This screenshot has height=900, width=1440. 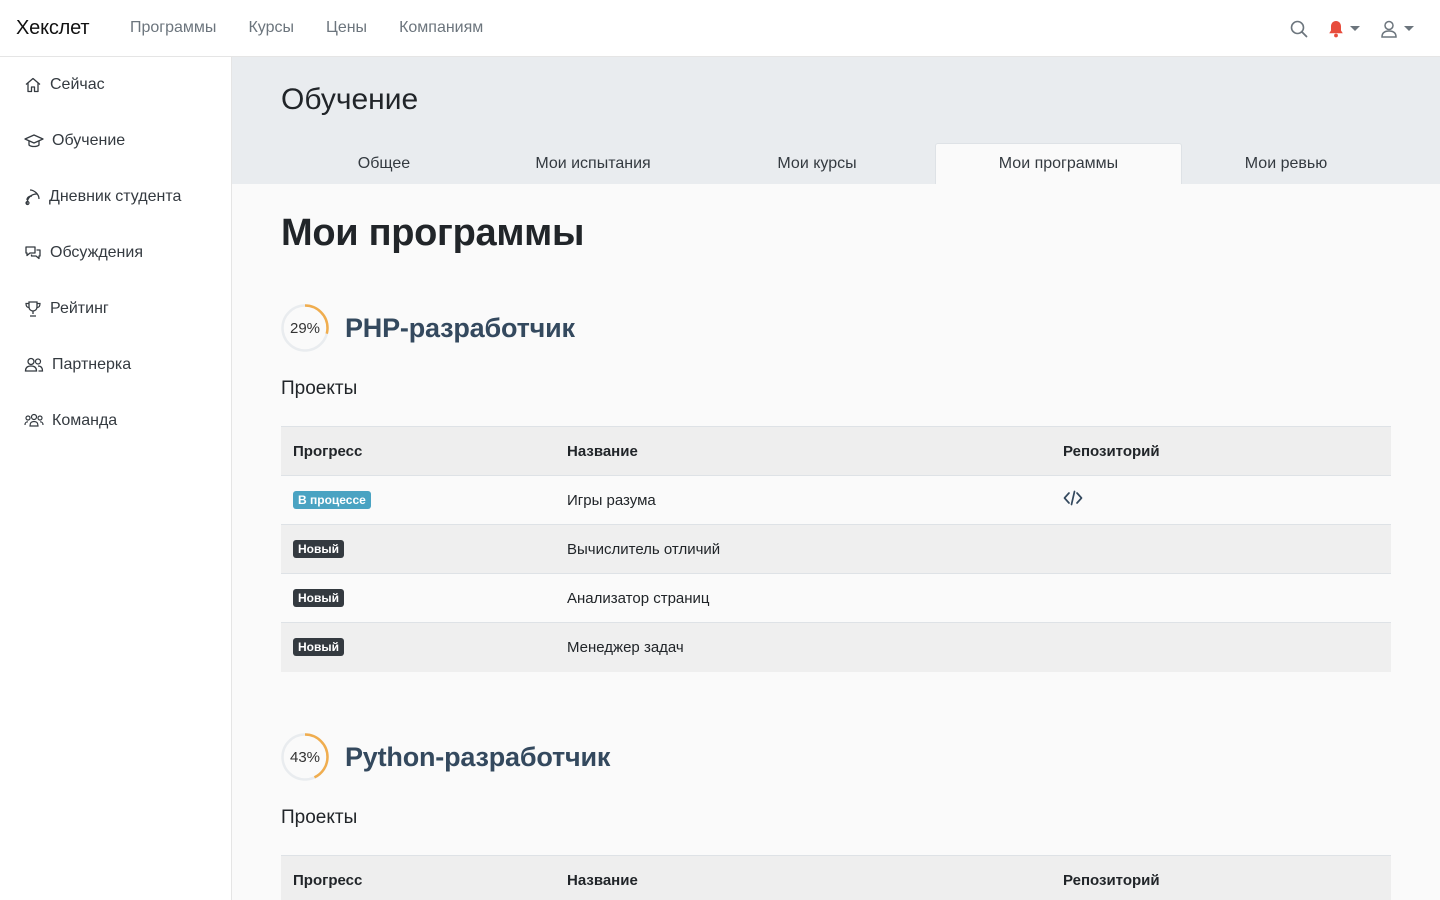 I want to click on tab-my-challenges: Мои испытания, so click(x=593, y=163).